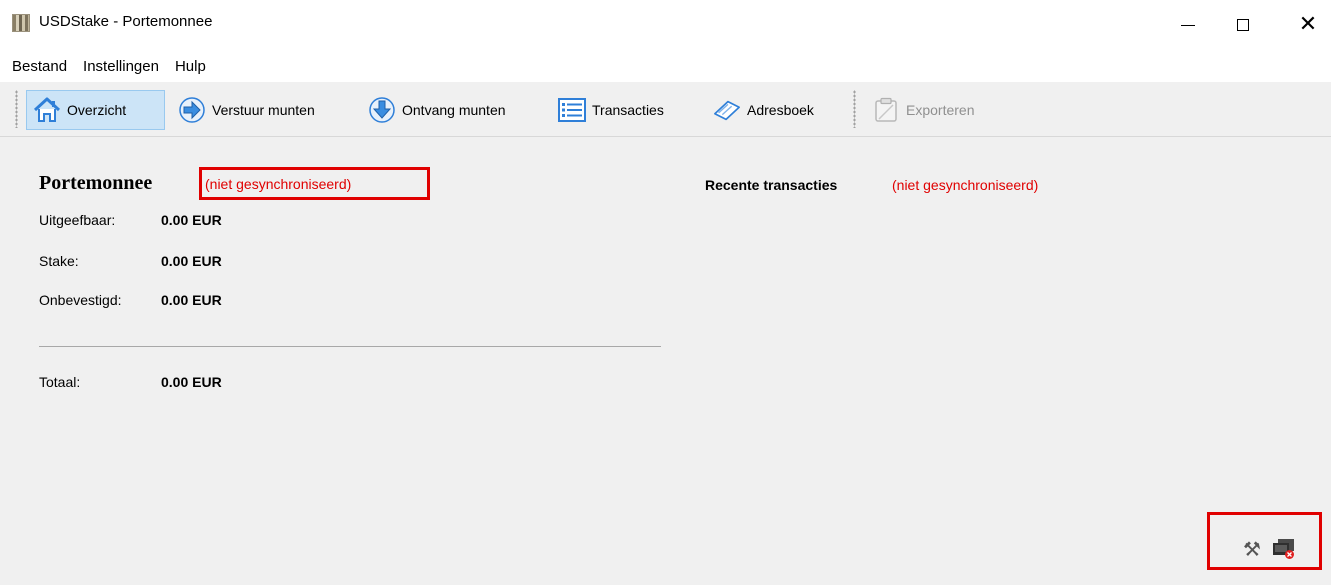 This screenshot has width=1331, height=585. What do you see at coordinates (665, 66) in the screenshot?
I see `menu-bar: Bestand Instellingen Hulp` at bounding box center [665, 66].